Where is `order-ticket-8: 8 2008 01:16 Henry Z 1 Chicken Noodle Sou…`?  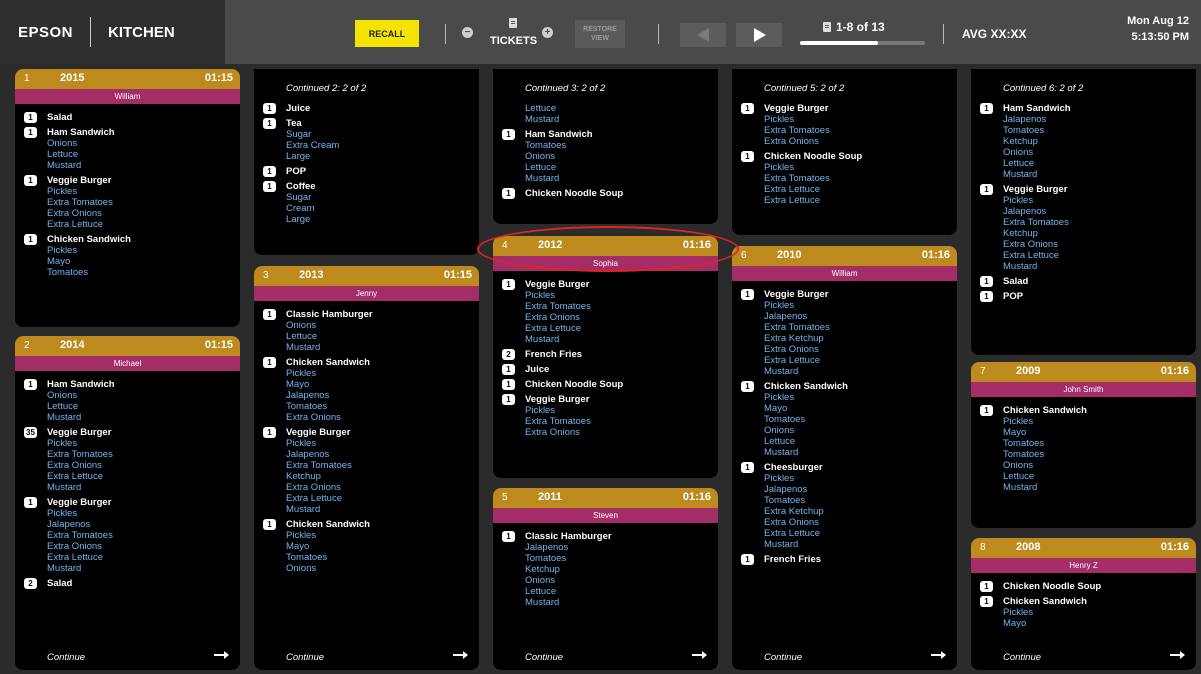 order-ticket-8: 8 2008 01:16 Henry Z 1 Chicken Noodle Sou… is located at coordinates (1083, 604).